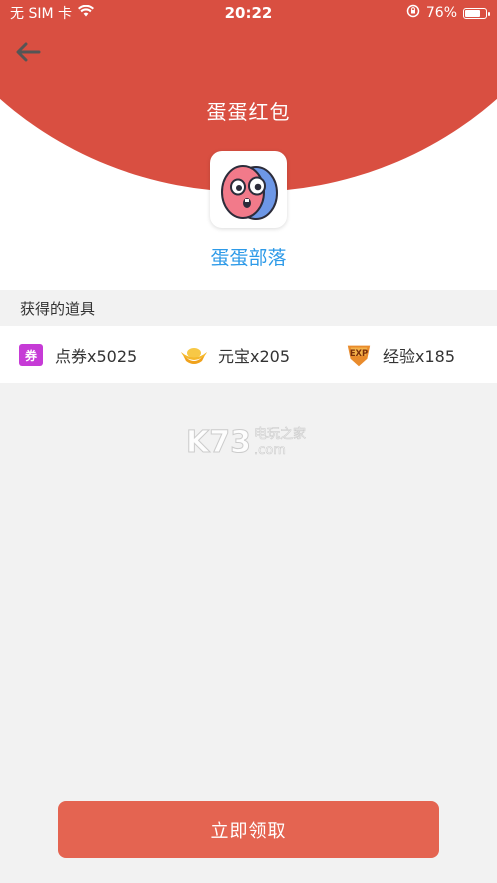 The image size is (497, 883). I want to click on k73-watermark: K73 电玩之家 .com, so click(251, 442).